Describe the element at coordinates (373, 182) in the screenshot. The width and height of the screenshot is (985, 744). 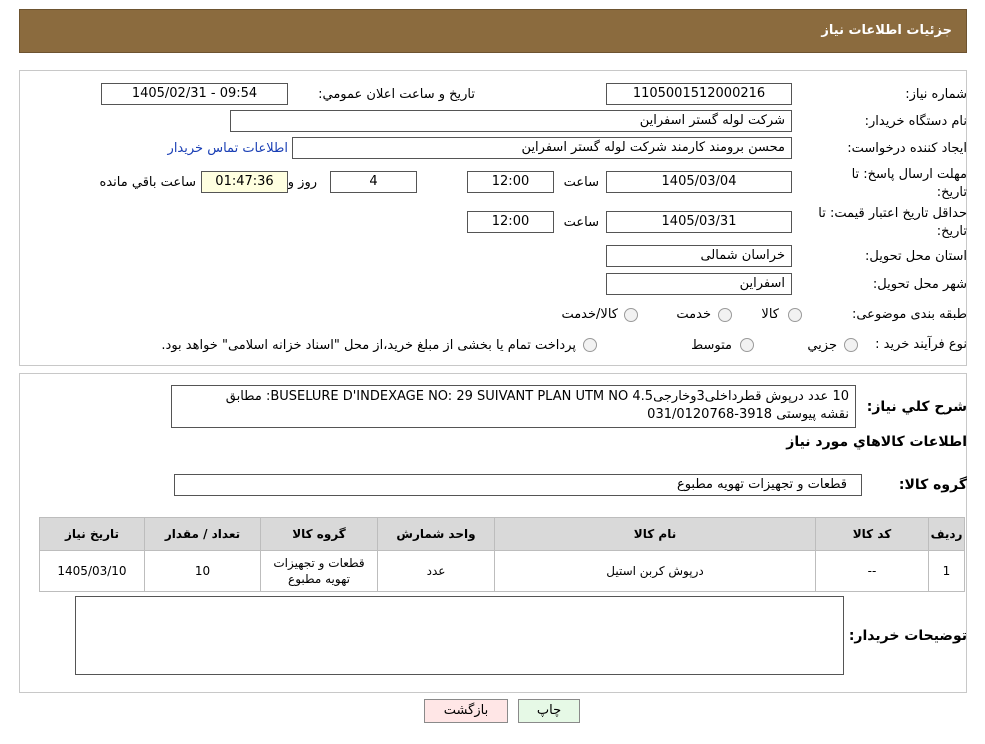
I see `days-field: 4` at that location.